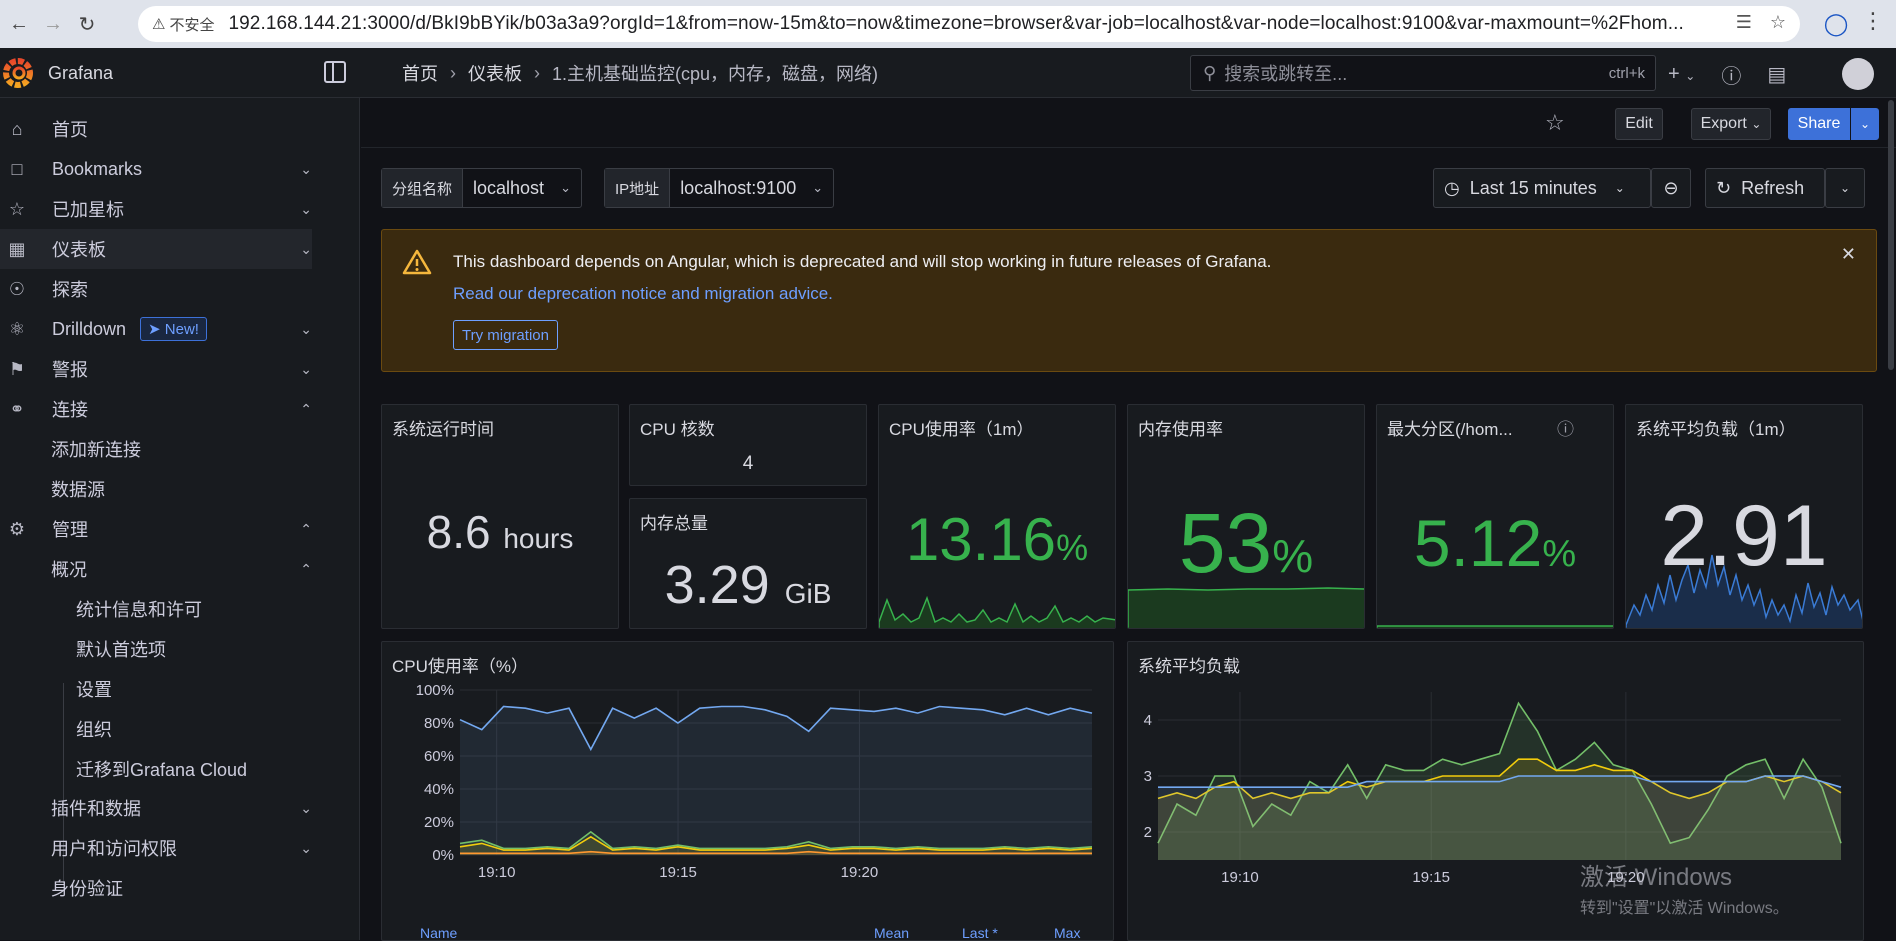 The height and width of the screenshot is (941, 1896). Describe the element at coordinates (1542, 188) in the screenshot. I see `time-range-picker: ◷ Last 15 minutes ⌄` at that location.